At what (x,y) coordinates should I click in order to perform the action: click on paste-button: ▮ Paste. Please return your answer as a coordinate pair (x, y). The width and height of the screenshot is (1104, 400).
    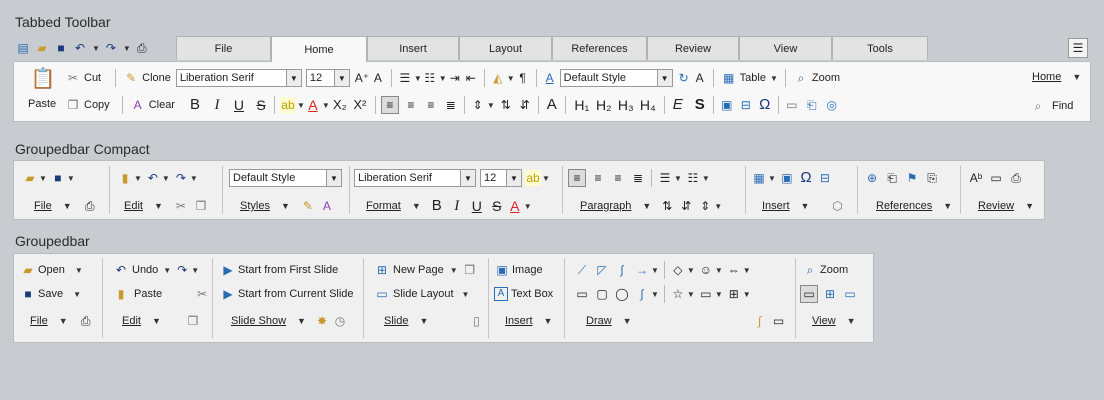
    Looking at the image, I should click on (137, 294).